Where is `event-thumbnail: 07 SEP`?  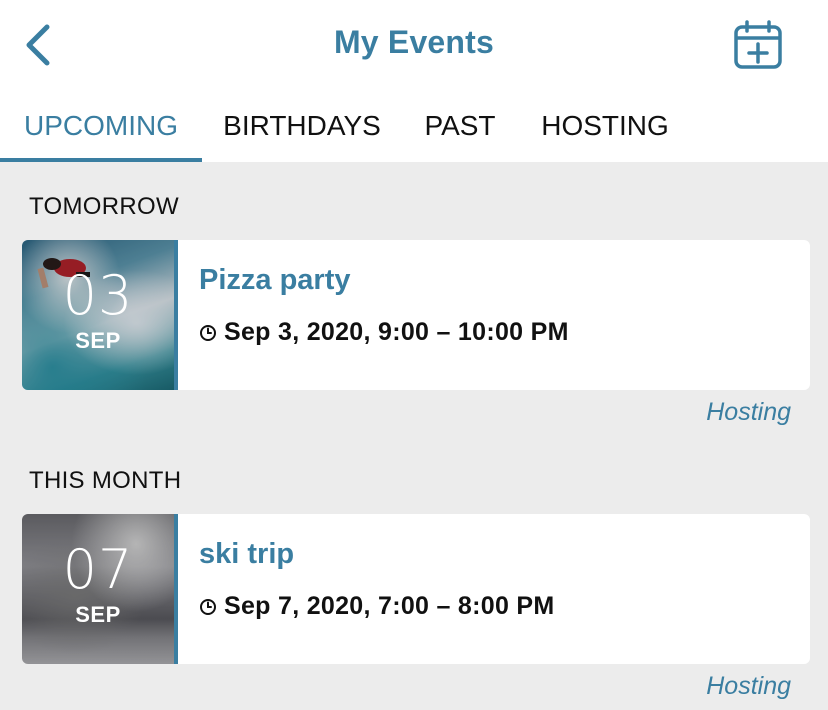 event-thumbnail: 07 SEP is located at coordinates (98, 589).